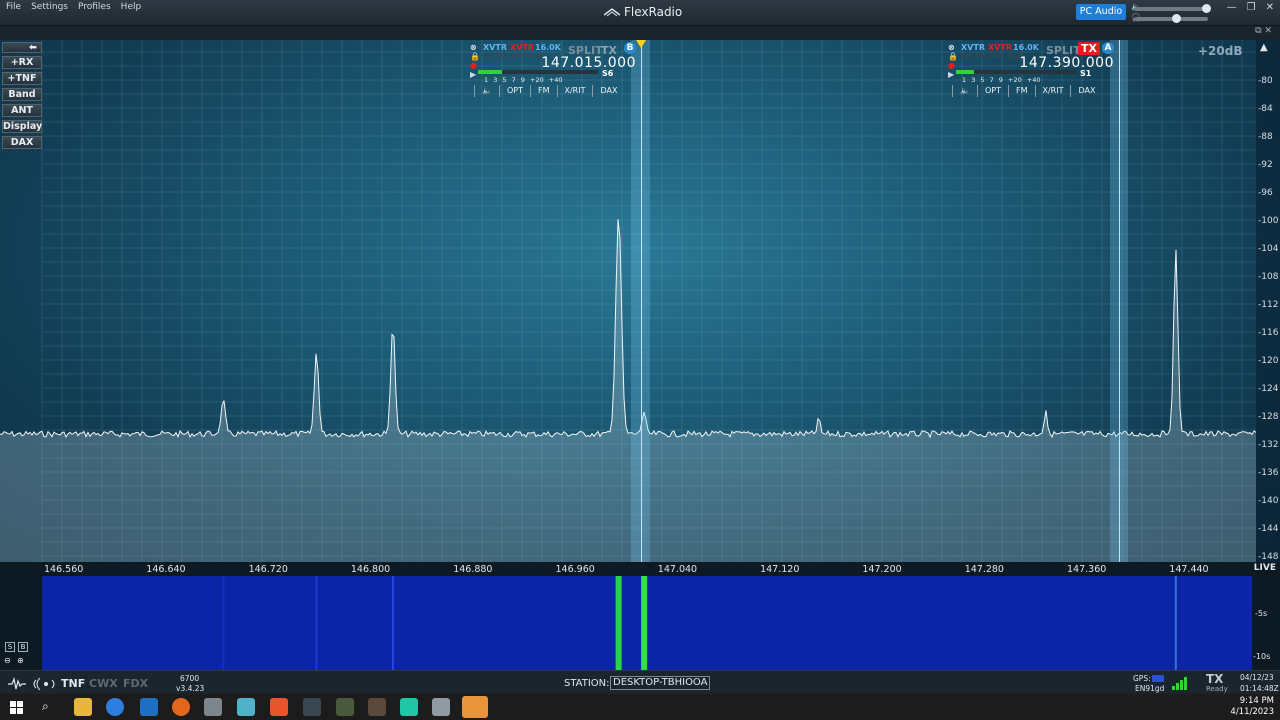  What do you see at coordinates (1268, 305) in the screenshot?
I see `db-tick-label: -112` at bounding box center [1268, 305].